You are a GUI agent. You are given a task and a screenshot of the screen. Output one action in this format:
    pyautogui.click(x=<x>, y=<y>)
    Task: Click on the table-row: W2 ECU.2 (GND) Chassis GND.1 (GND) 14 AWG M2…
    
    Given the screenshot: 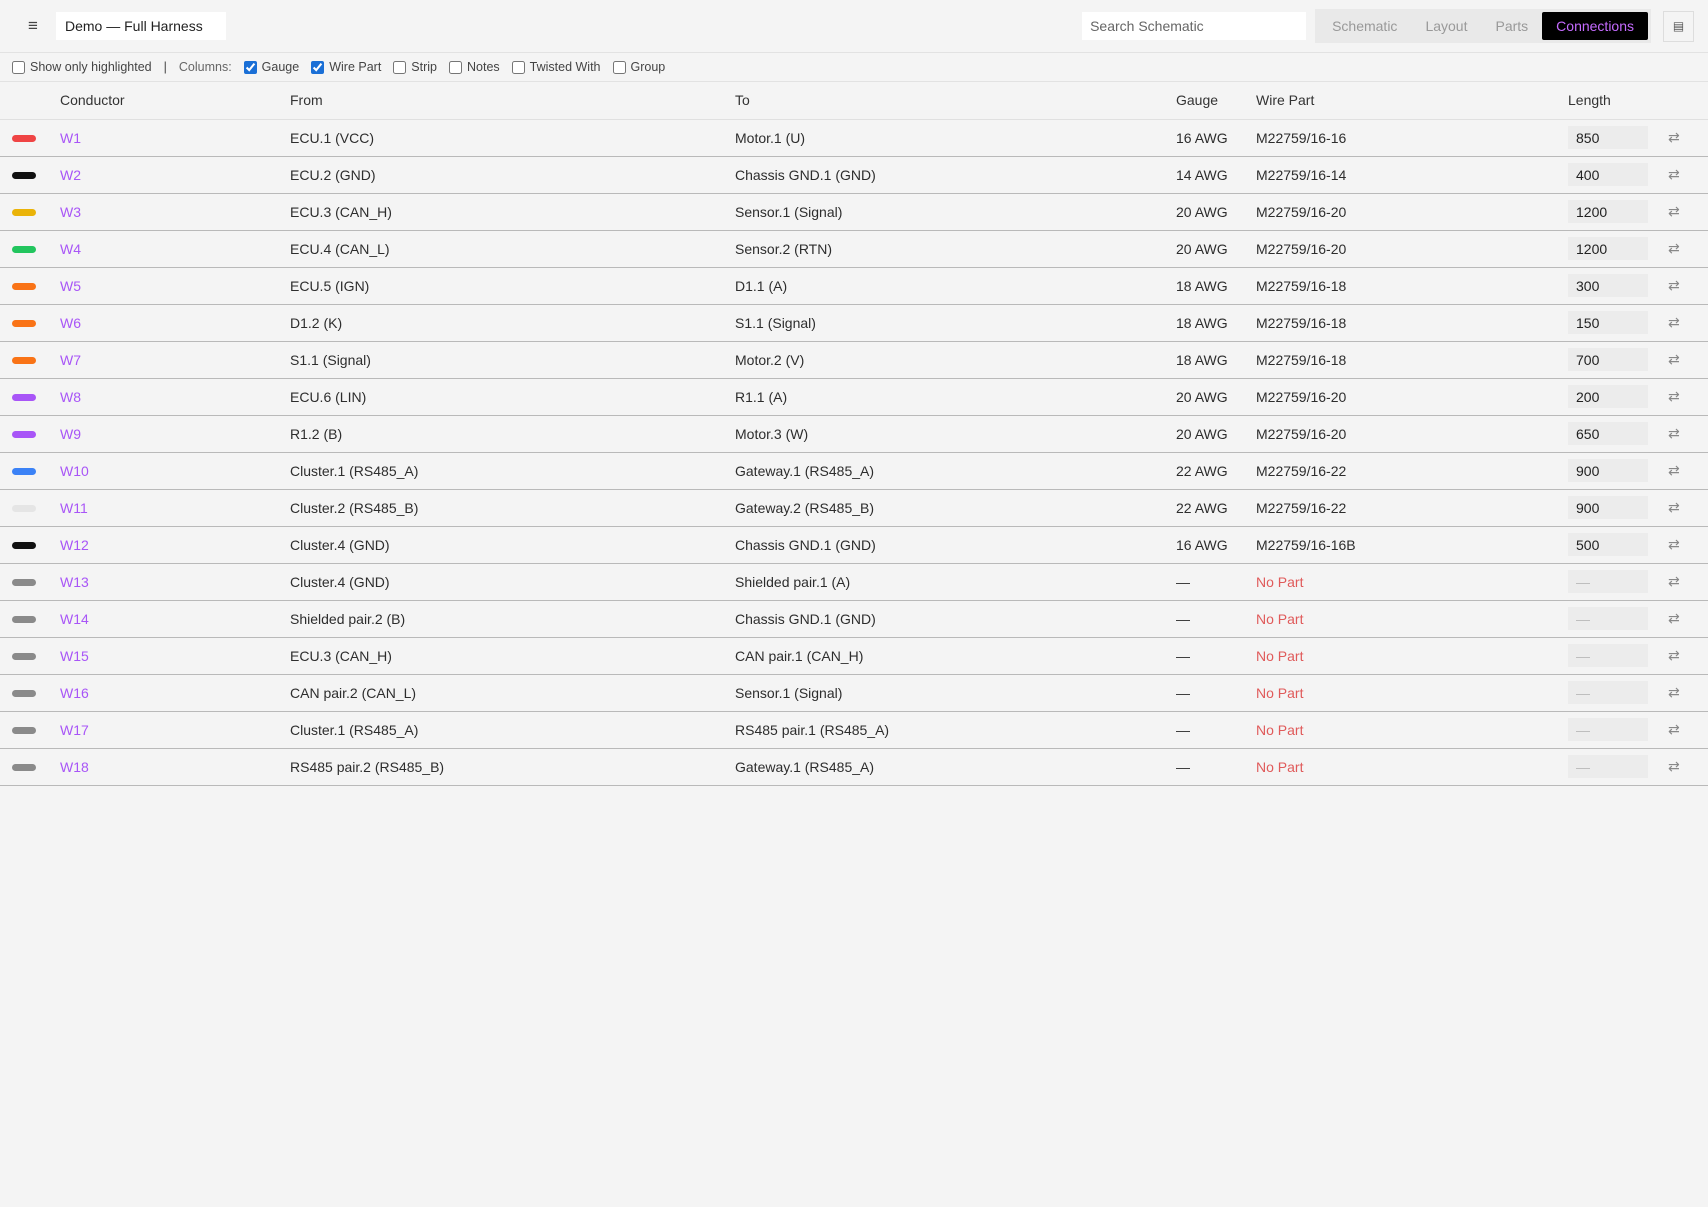 What is the action you would take?
    pyautogui.click(x=854, y=175)
    